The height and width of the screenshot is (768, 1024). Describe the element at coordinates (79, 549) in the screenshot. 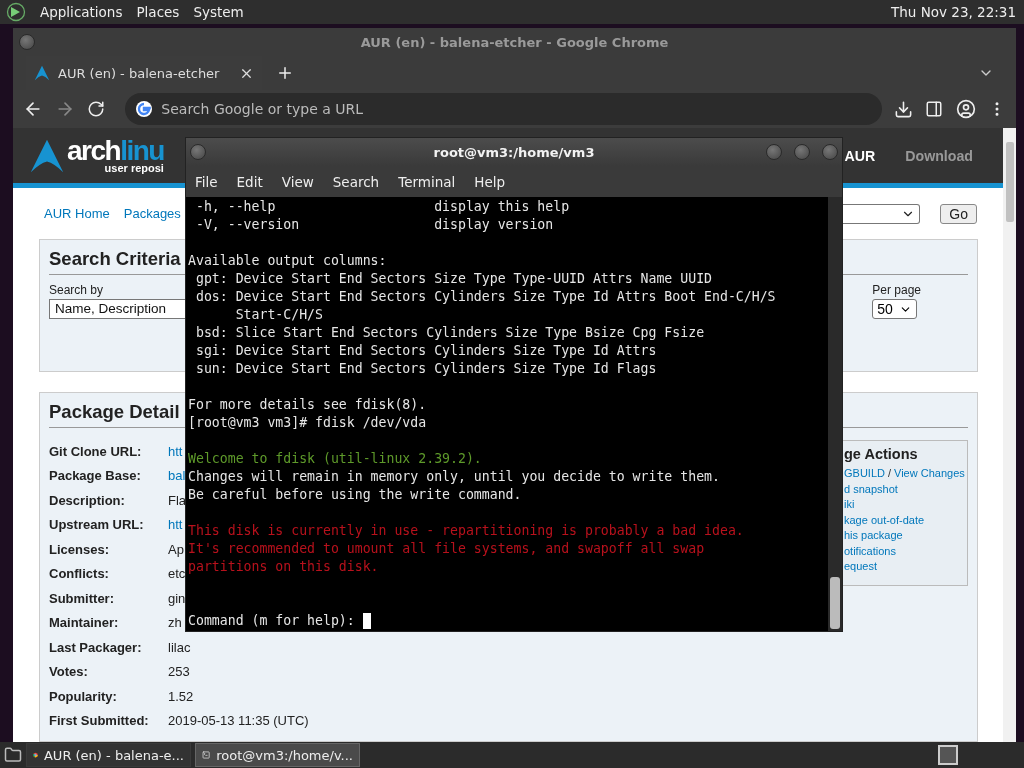

I see `field-label: Licenses:` at that location.